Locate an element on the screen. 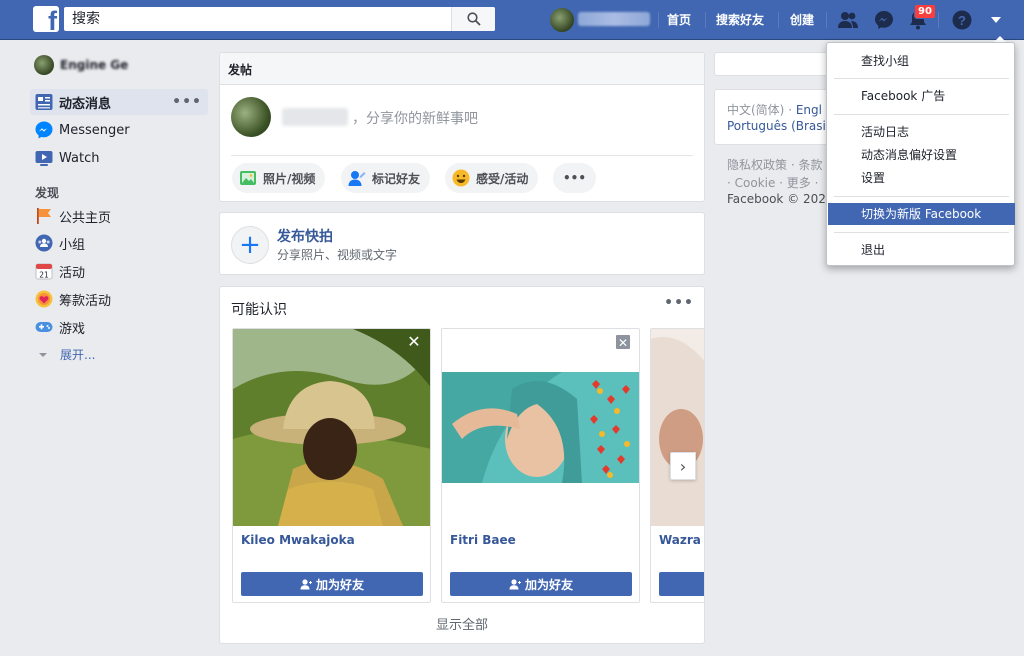 This screenshot has height=656, width=1024. sidebar-item-pages: 公共主页 is located at coordinates (119, 216).